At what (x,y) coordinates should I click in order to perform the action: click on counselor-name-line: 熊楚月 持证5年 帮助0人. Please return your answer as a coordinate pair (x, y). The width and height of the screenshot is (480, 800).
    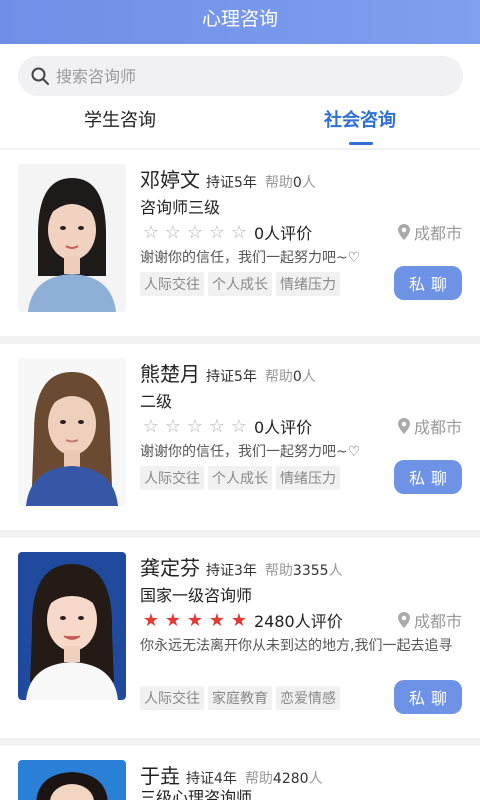
    Looking at the image, I should click on (228, 372).